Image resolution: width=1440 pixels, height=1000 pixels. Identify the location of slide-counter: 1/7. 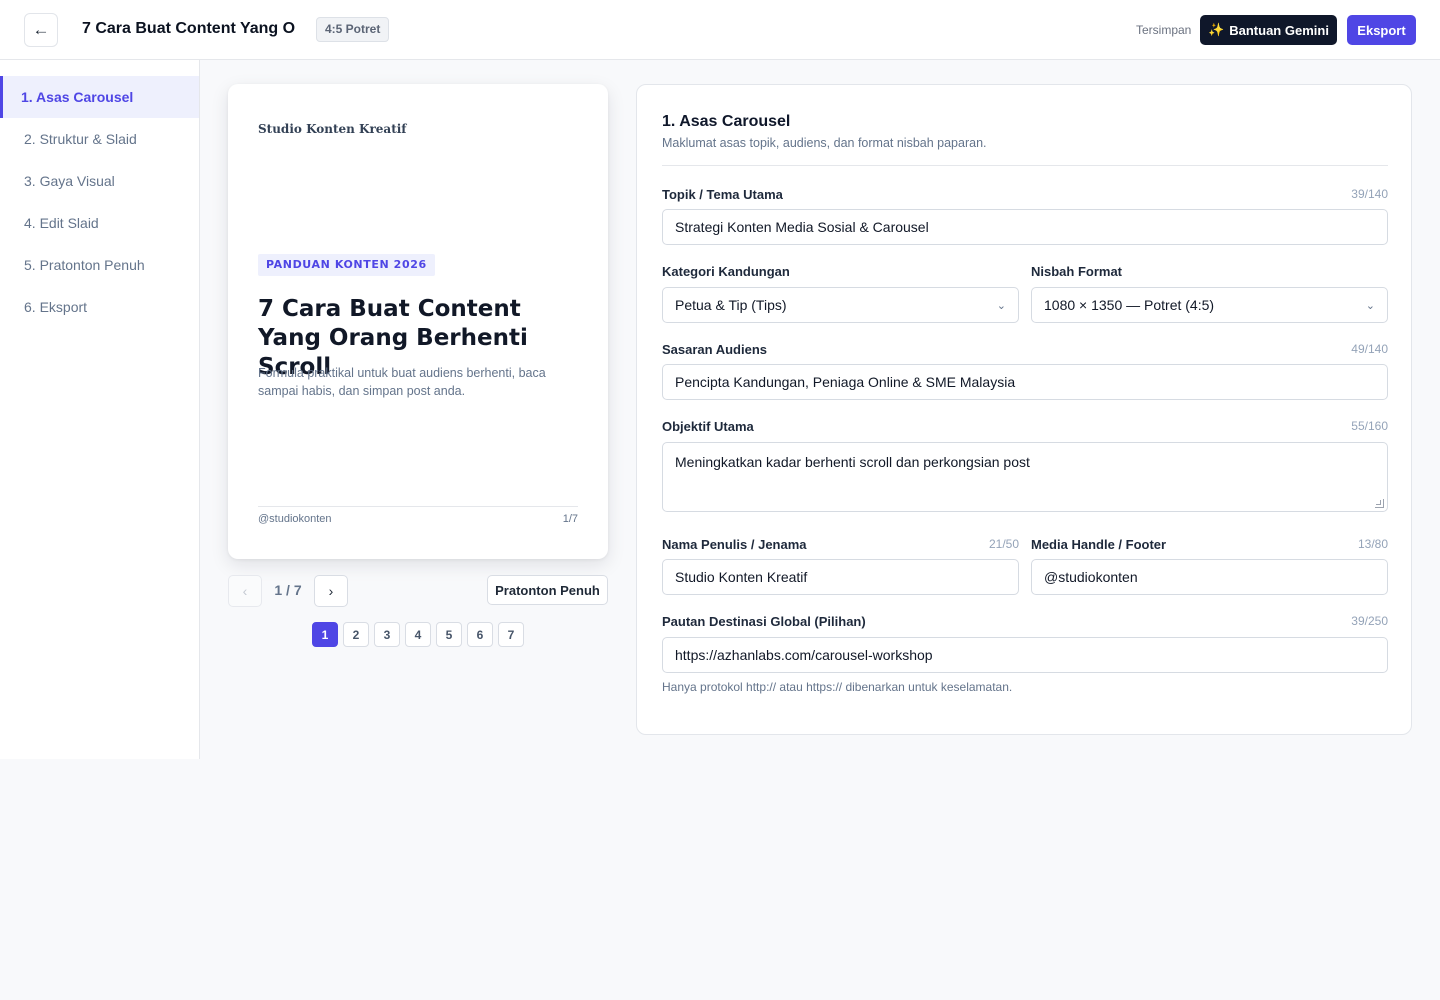
(570, 519).